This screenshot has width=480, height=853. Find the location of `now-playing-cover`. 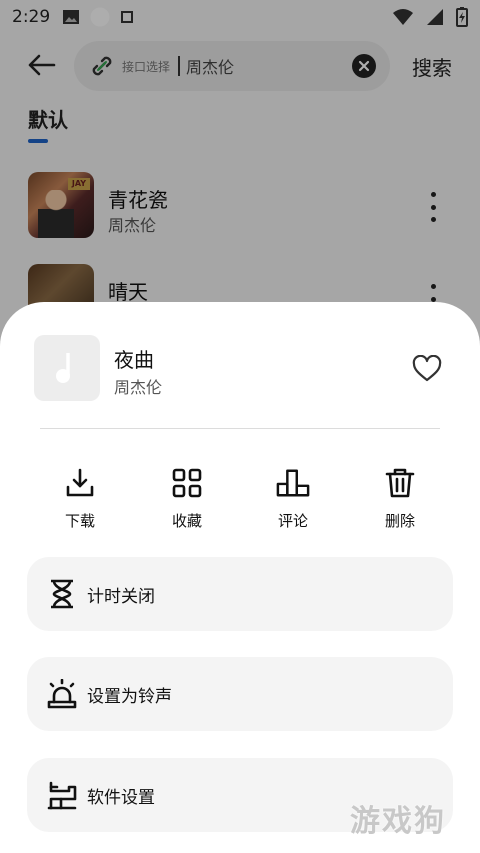

now-playing-cover is located at coordinates (67, 368).